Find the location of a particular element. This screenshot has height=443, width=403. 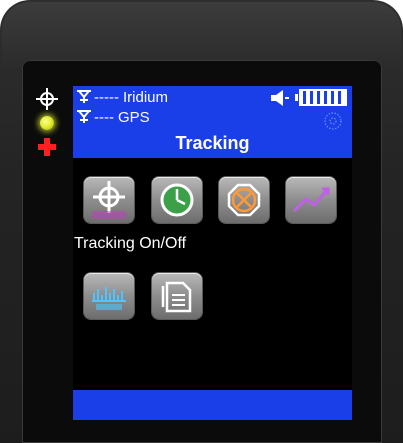

crosshair-icon is located at coordinates (47, 99).